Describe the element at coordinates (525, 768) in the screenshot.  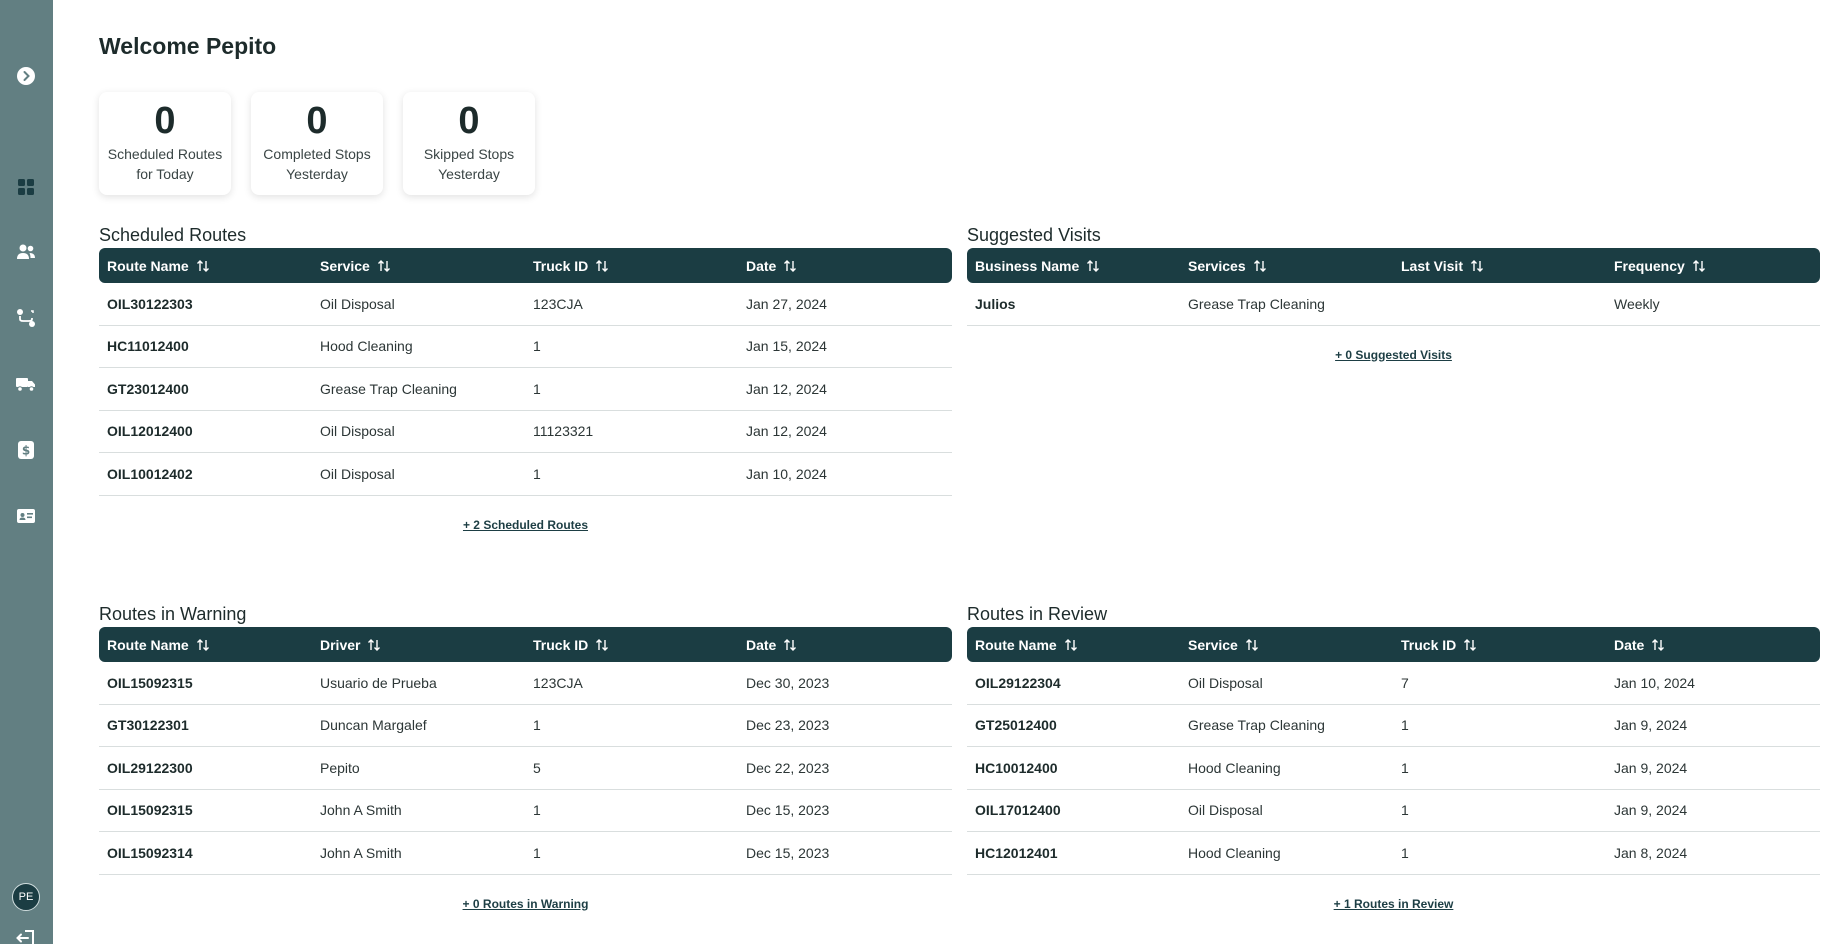
I see `table-row: OIL29122300 Pepito 5 Dec 22, 2023` at that location.